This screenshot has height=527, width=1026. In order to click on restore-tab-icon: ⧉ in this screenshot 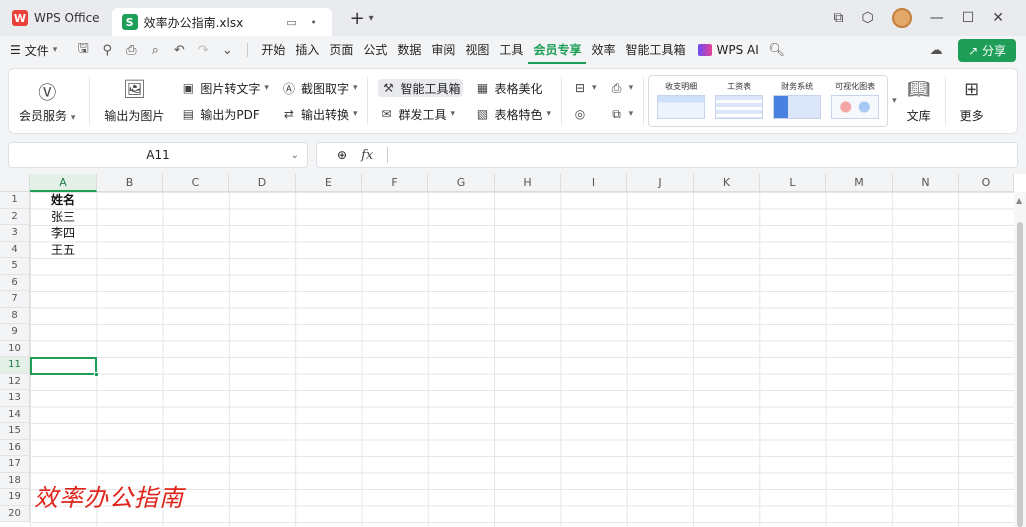, I will do `click(838, 18)`.